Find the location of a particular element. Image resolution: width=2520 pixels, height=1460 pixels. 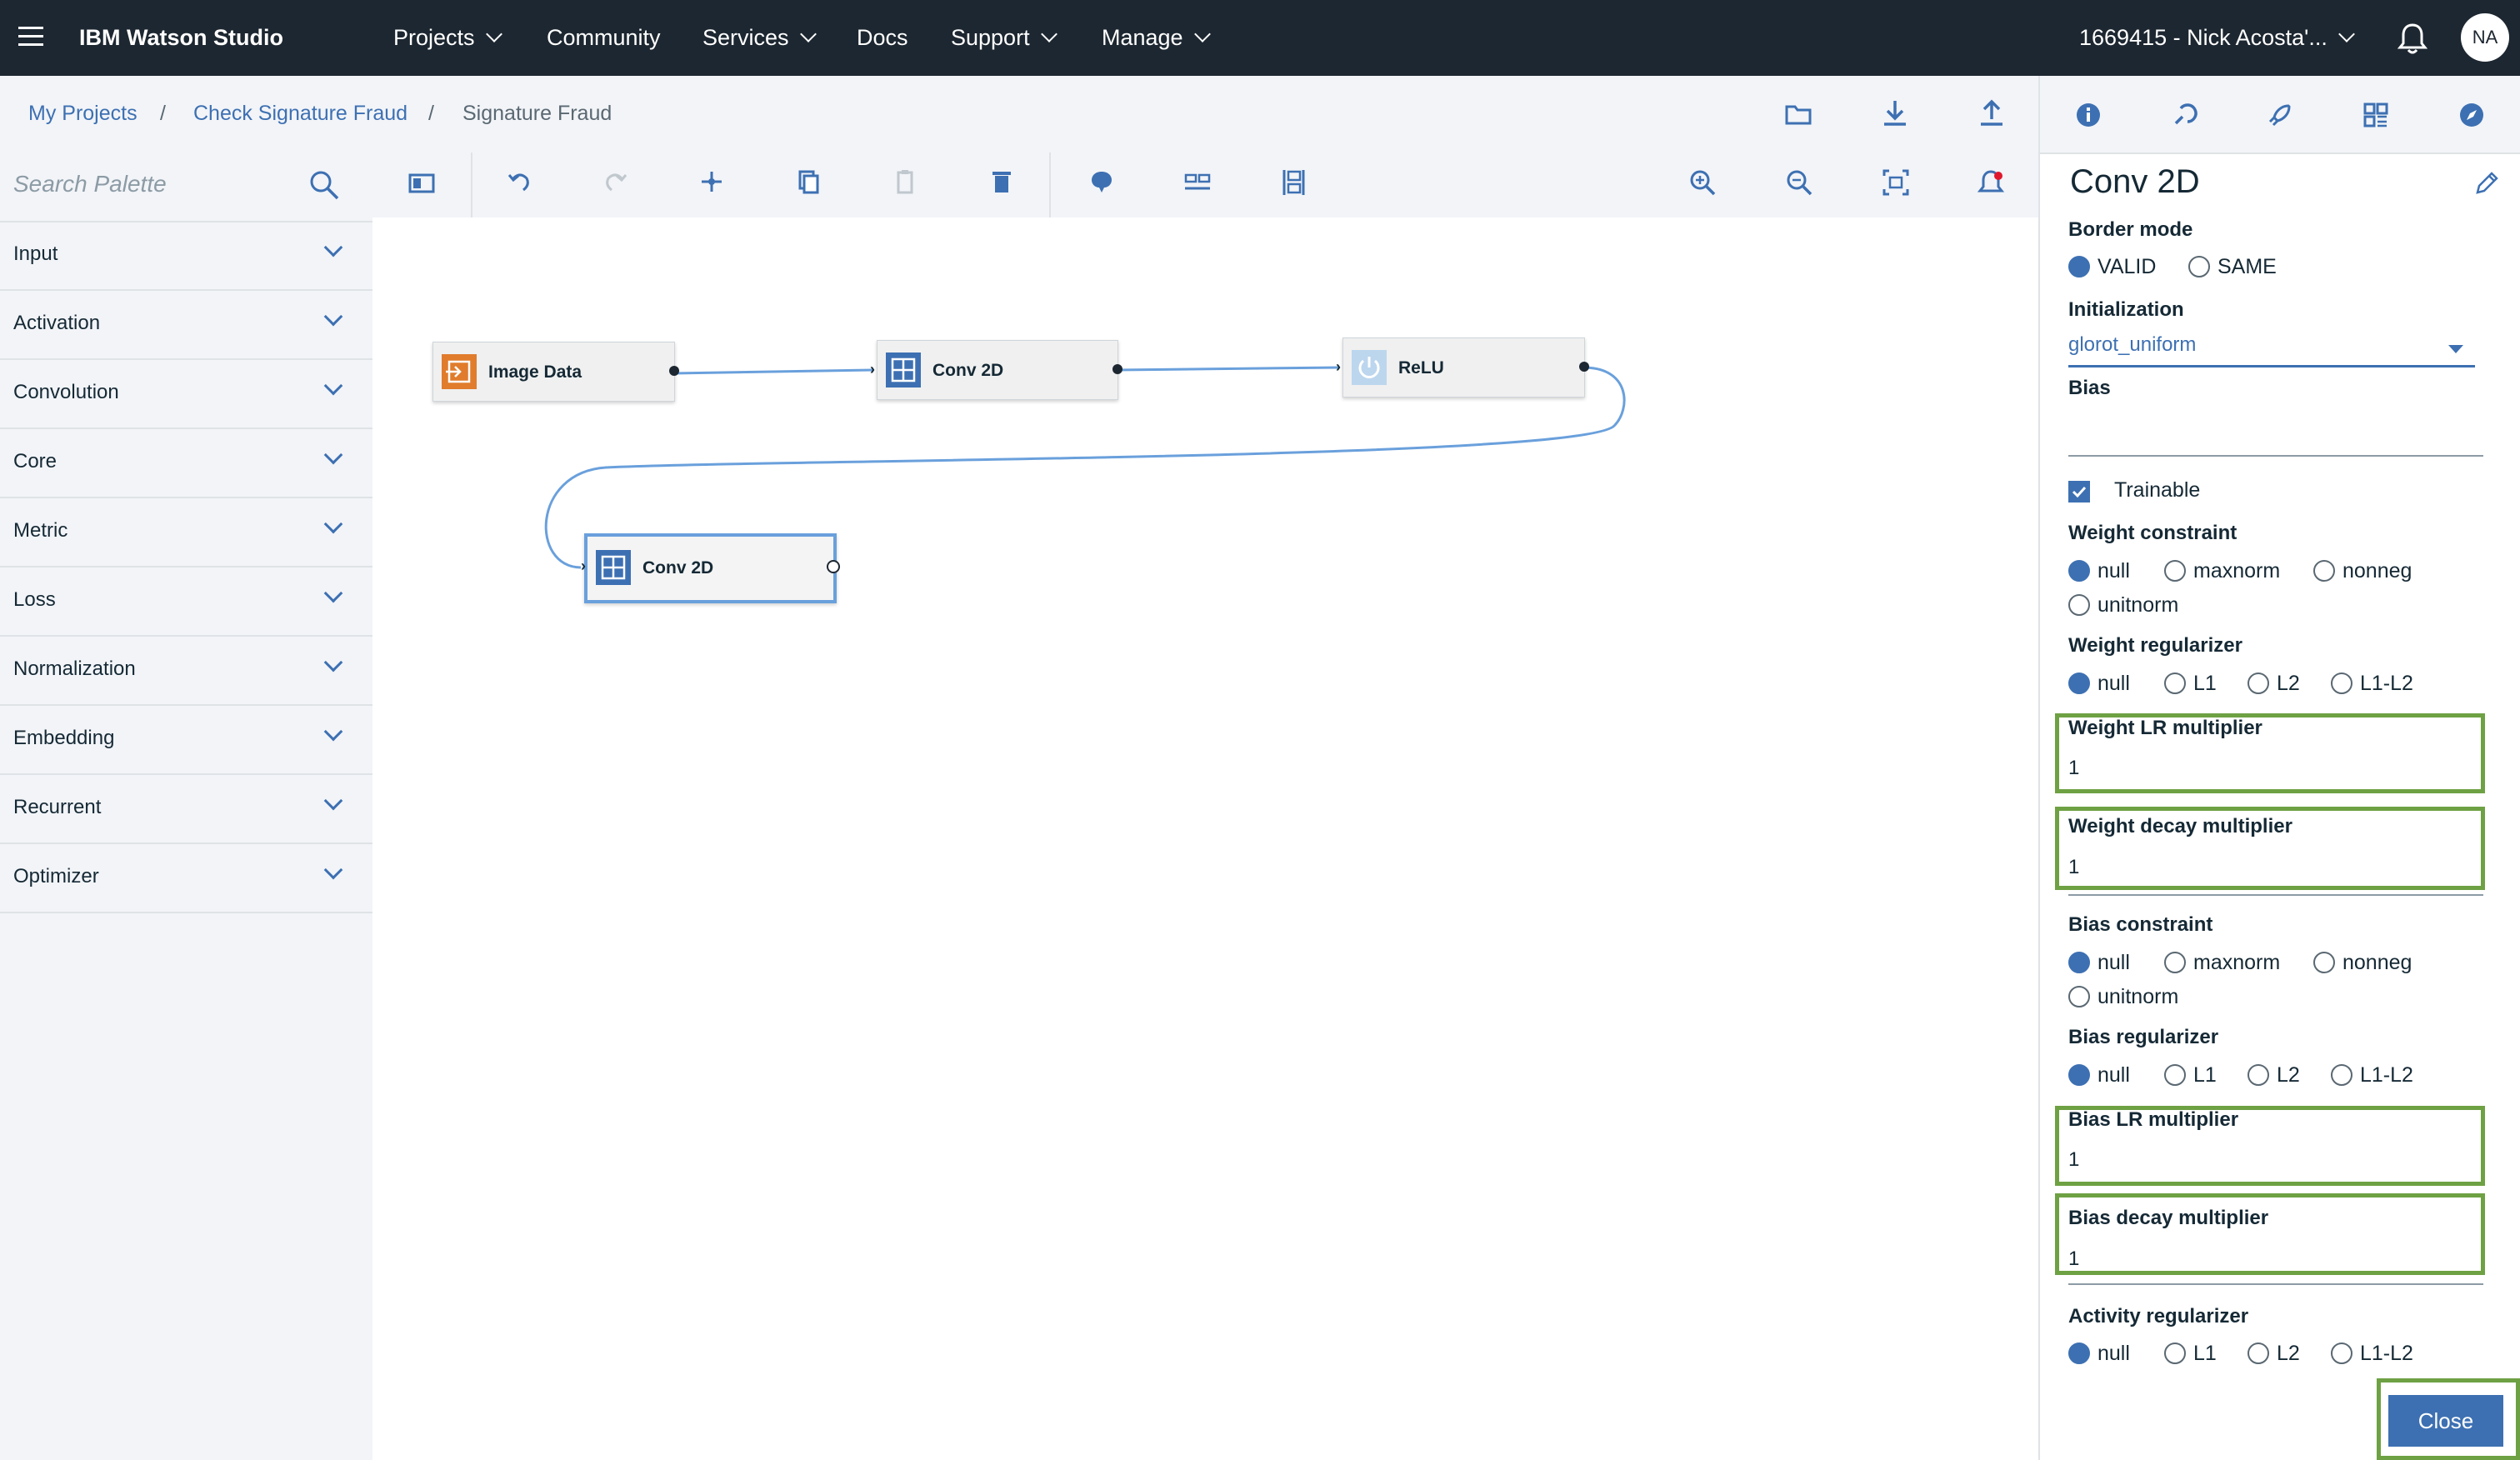

nav-docs: Docs is located at coordinates (882, 38).